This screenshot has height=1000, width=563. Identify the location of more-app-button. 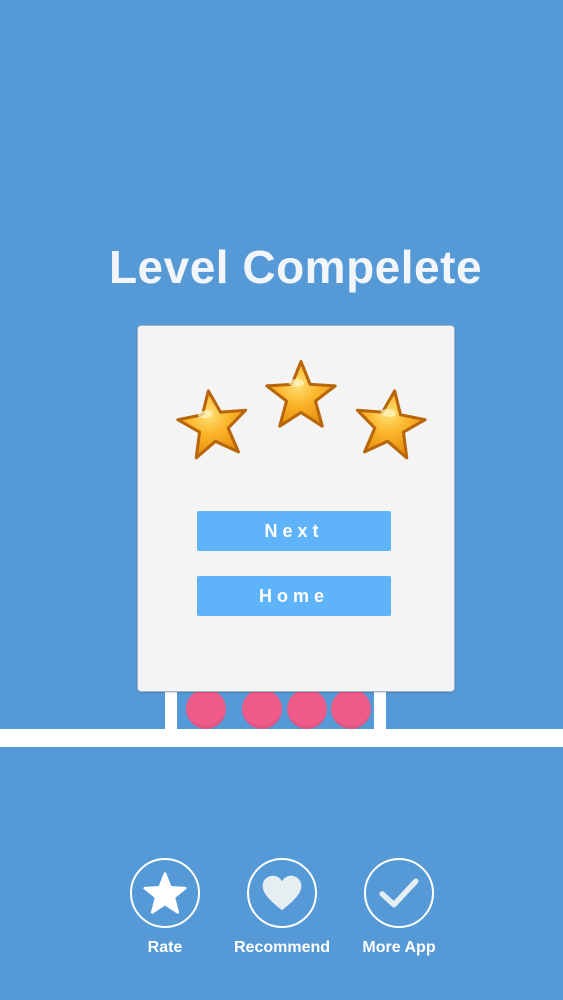
(399, 893).